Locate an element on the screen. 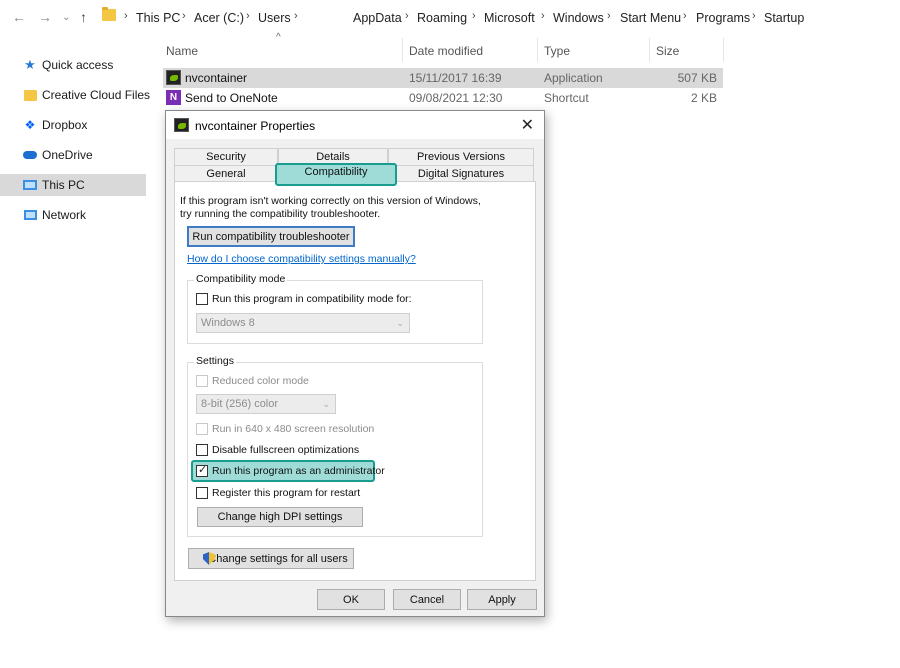 This screenshot has height=668, width=900. column-header-name: Name is located at coordinates (182, 51).